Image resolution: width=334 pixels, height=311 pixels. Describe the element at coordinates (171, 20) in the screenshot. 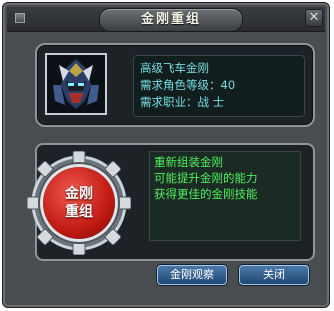

I see `window-title: 金刚重组` at that location.